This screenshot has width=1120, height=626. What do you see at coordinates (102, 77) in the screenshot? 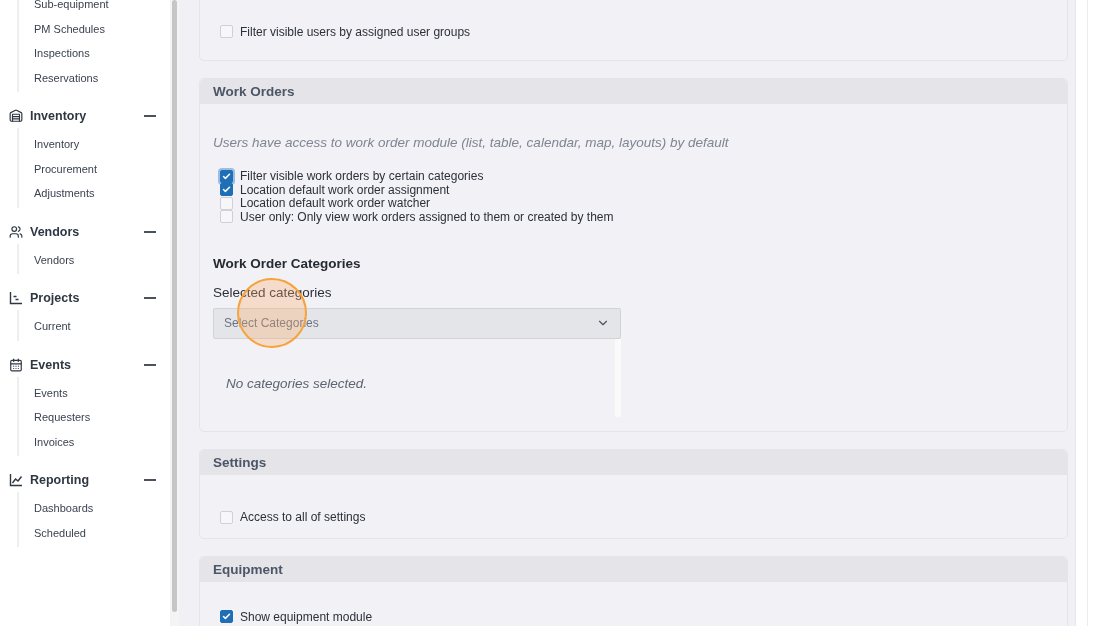
I see `sidebar-item: Reservations` at bounding box center [102, 77].